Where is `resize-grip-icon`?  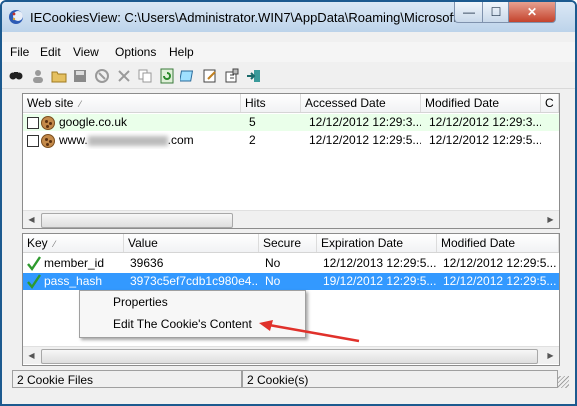 resize-grip-icon is located at coordinates (563, 382).